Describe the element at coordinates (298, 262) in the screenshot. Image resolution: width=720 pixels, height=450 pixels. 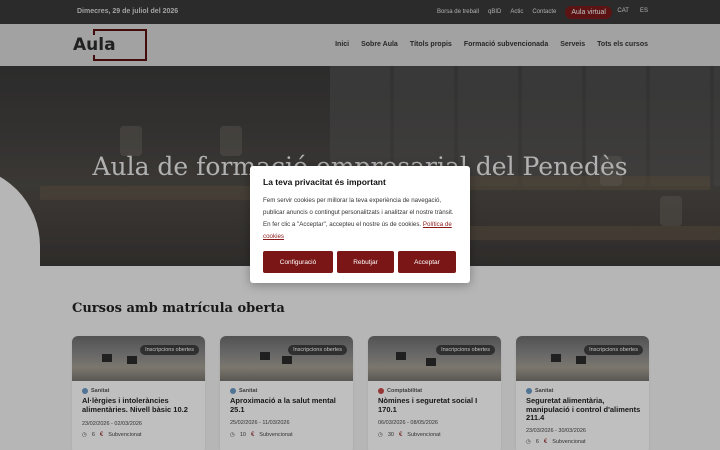
I see `configure-button: Configuració` at that location.